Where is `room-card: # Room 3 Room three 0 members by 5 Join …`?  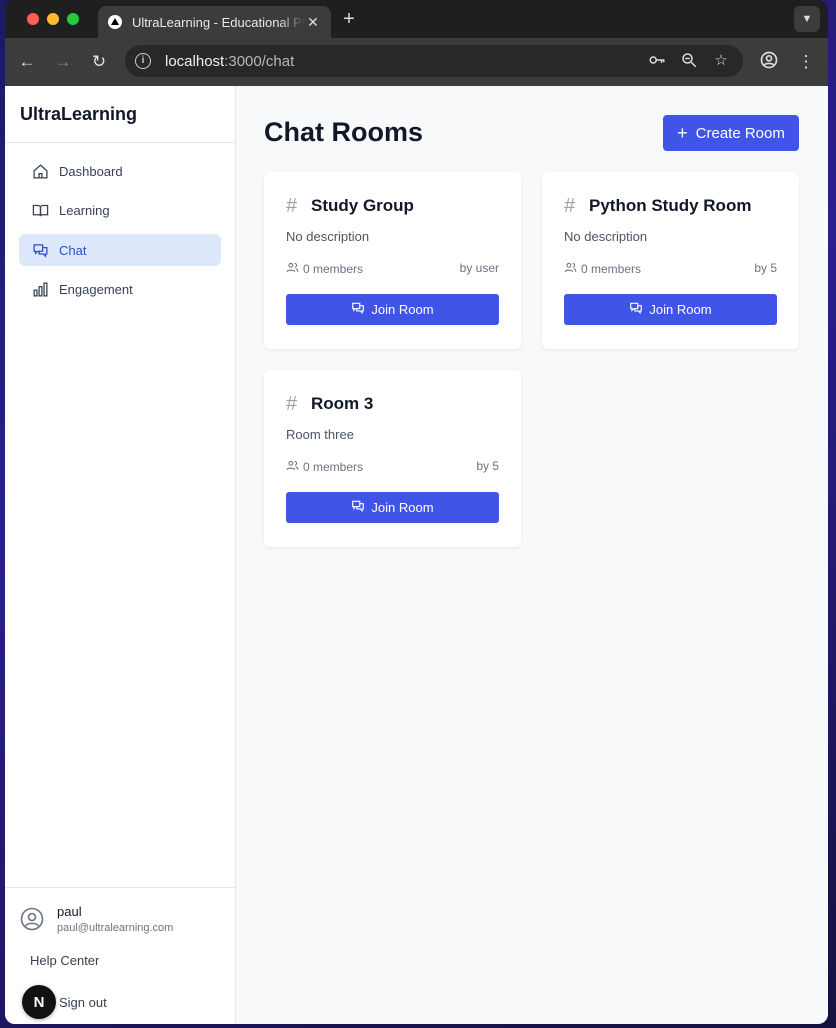
room-card: # Room 3 Room three 0 members by 5 Join … is located at coordinates (392, 458).